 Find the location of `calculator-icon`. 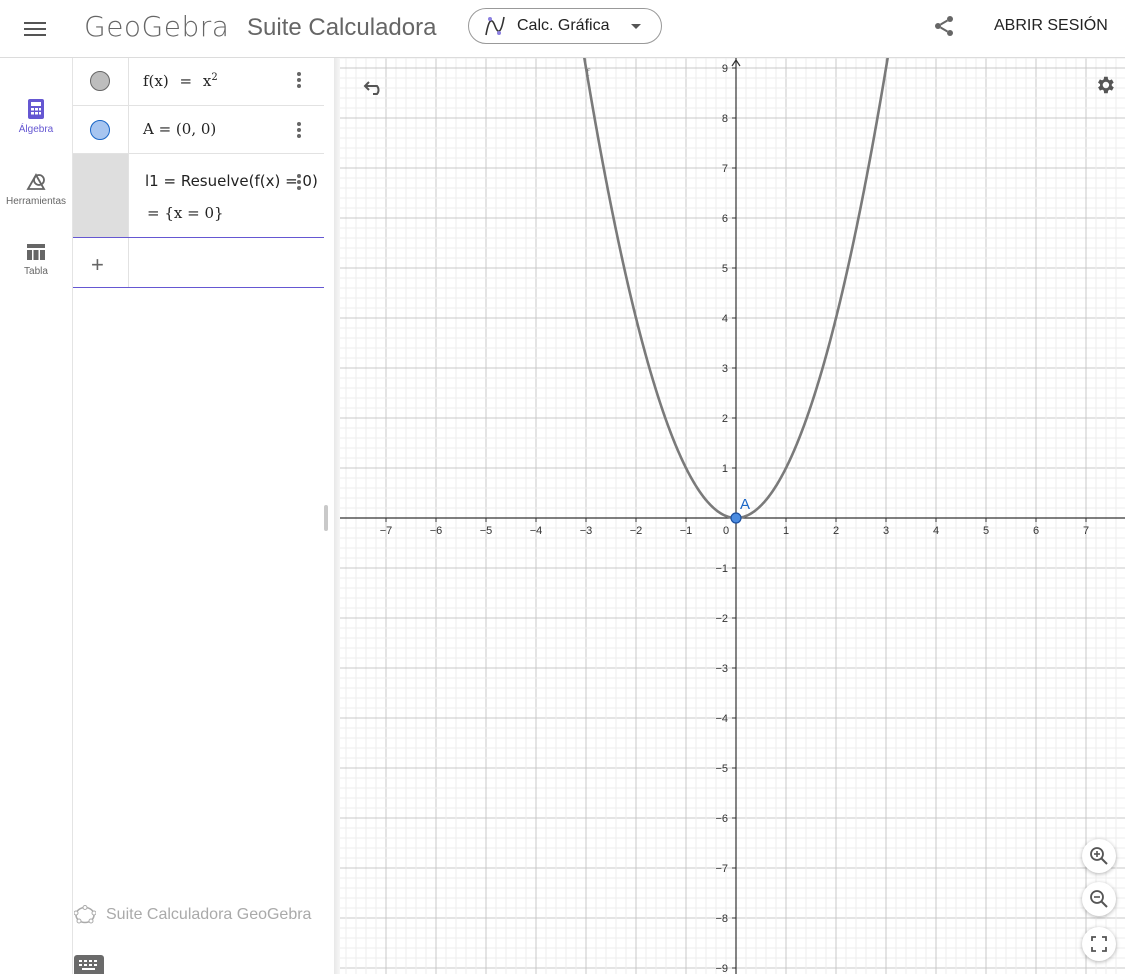

calculator-icon is located at coordinates (36, 109).